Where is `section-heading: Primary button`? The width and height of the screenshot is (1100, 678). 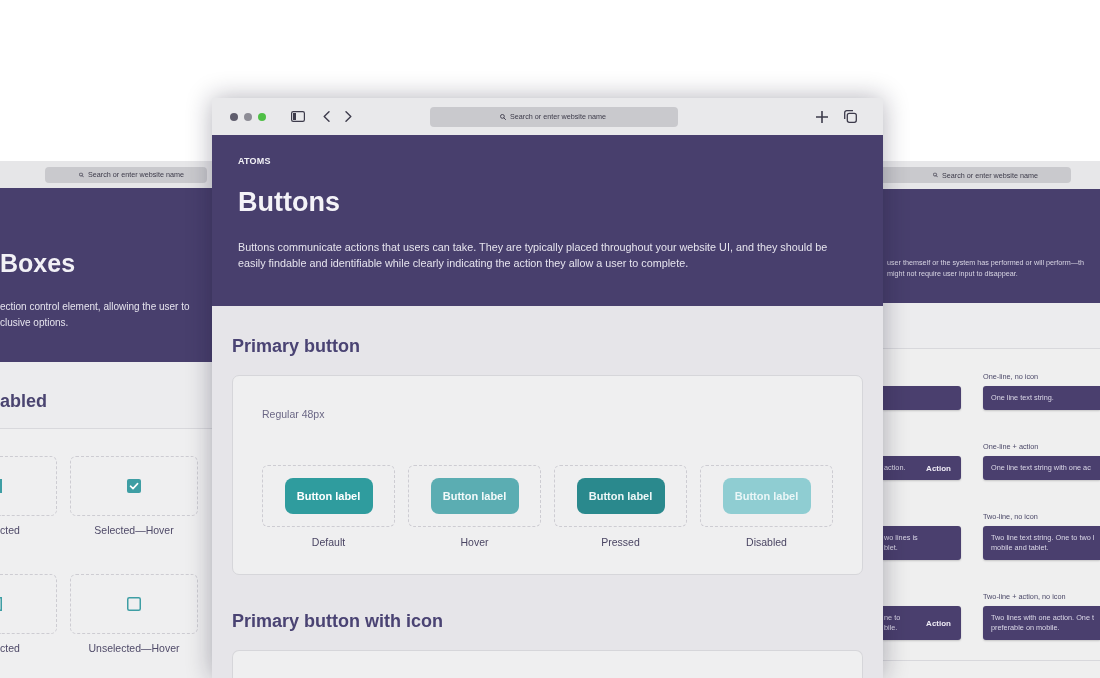 section-heading: Primary button is located at coordinates (296, 346).